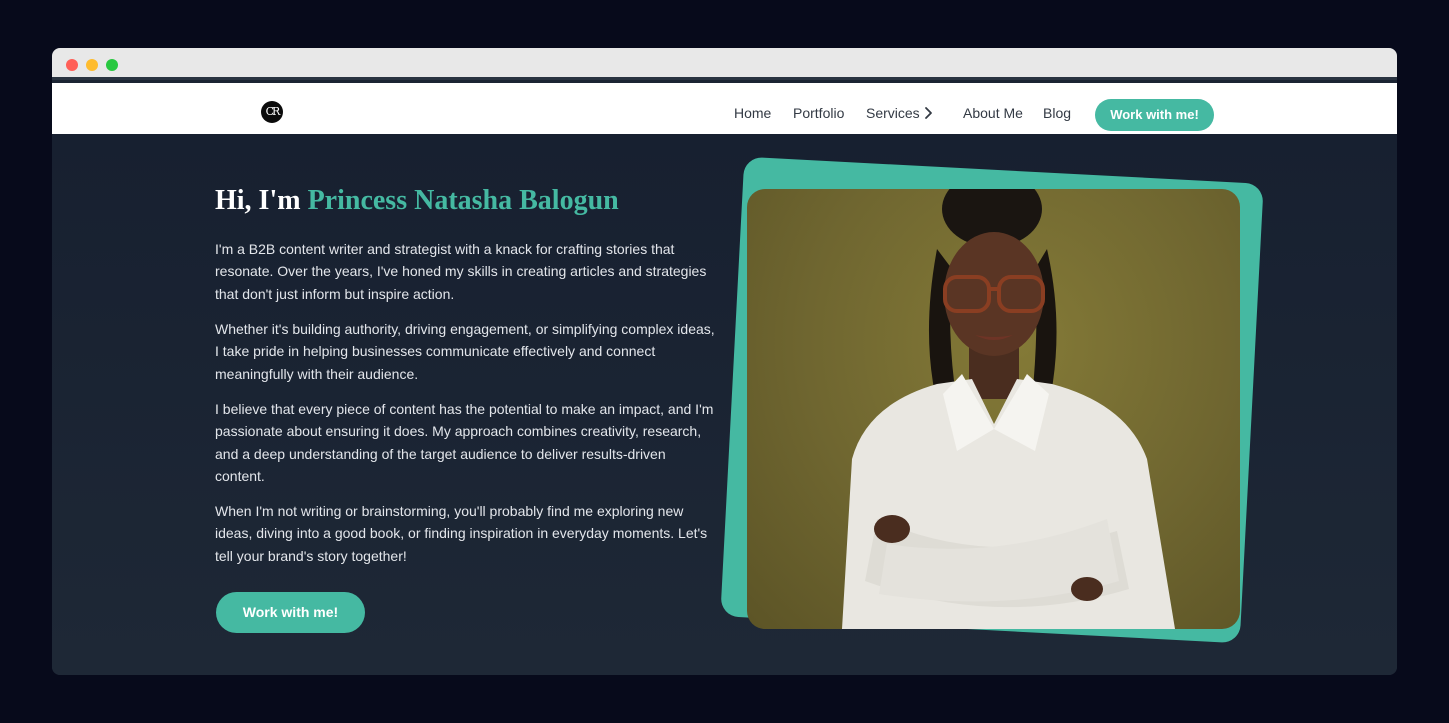 This screenshot has width=1449, height=723. I want to click on hero-heading: Hi, I'm Princess Natasha Balogun, so click(417, 201).